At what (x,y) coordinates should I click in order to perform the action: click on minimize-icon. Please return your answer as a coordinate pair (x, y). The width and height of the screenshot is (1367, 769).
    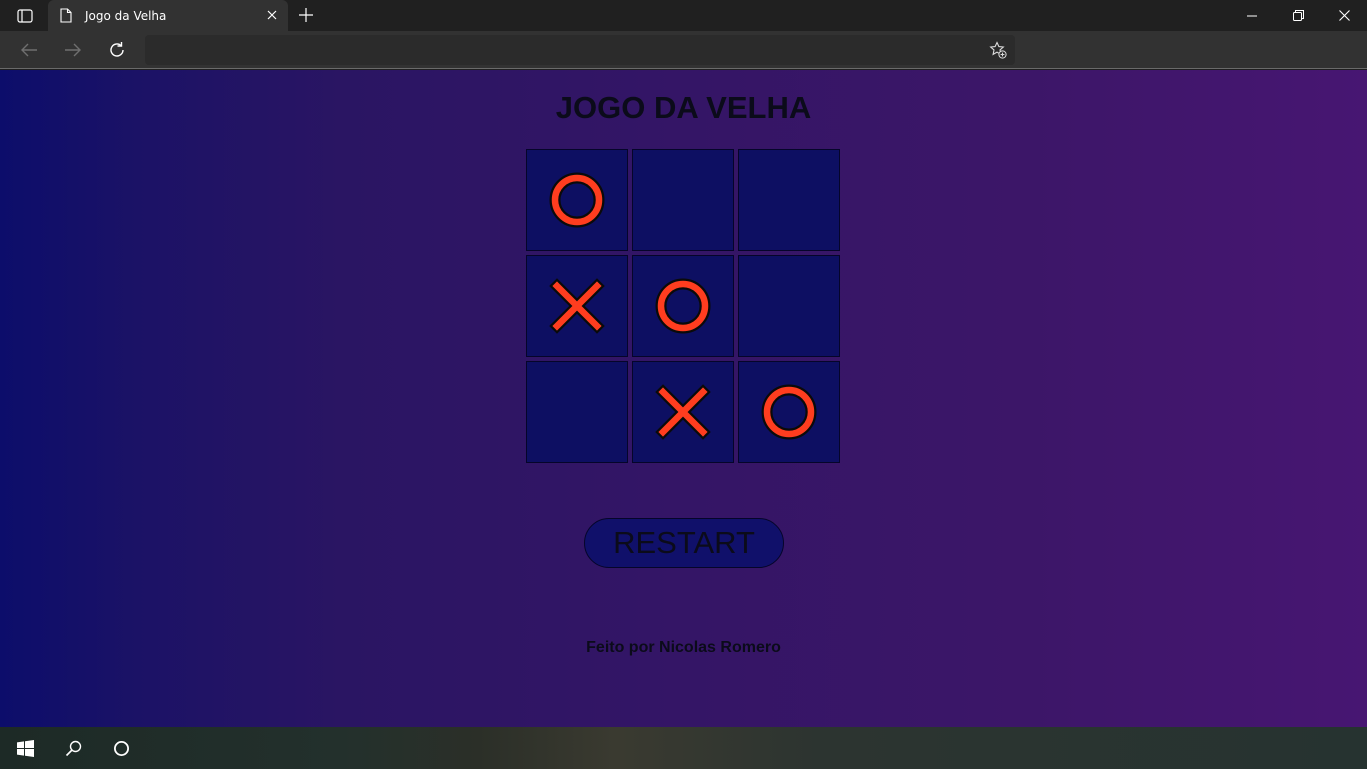
    Looking at the image, I should click on (1252, 15).